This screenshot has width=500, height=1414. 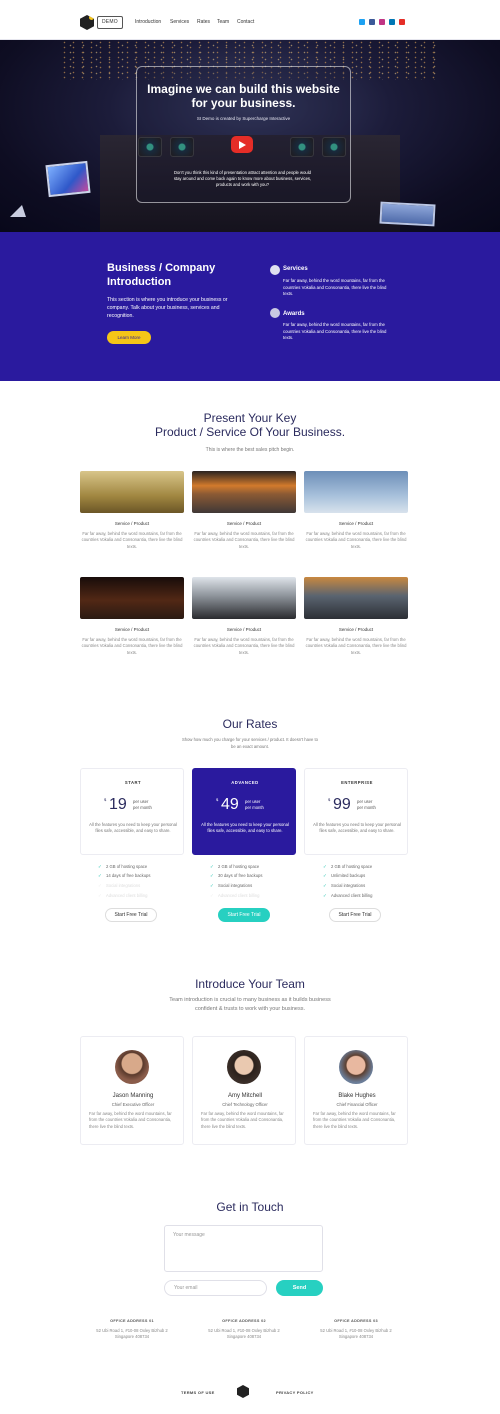 What do you see at coordinates (215, 1288) in the screenshot?
I see `email-field: Your email` at bounding box center [215, 1288].